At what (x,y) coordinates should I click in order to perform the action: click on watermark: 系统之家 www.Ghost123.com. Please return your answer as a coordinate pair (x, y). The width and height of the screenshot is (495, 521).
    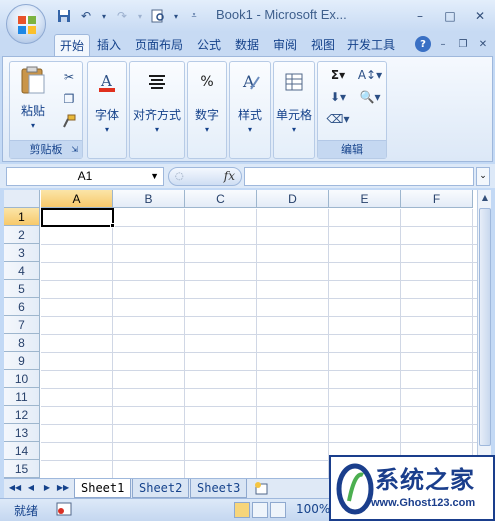
    Looking at the image, I should click on (412, 488).